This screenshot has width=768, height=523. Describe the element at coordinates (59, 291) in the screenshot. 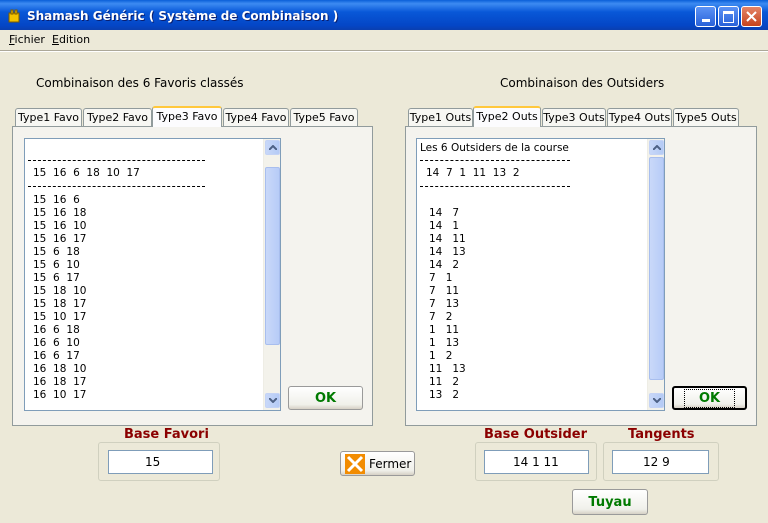

I see `list-item: 15 18 10` at that location.